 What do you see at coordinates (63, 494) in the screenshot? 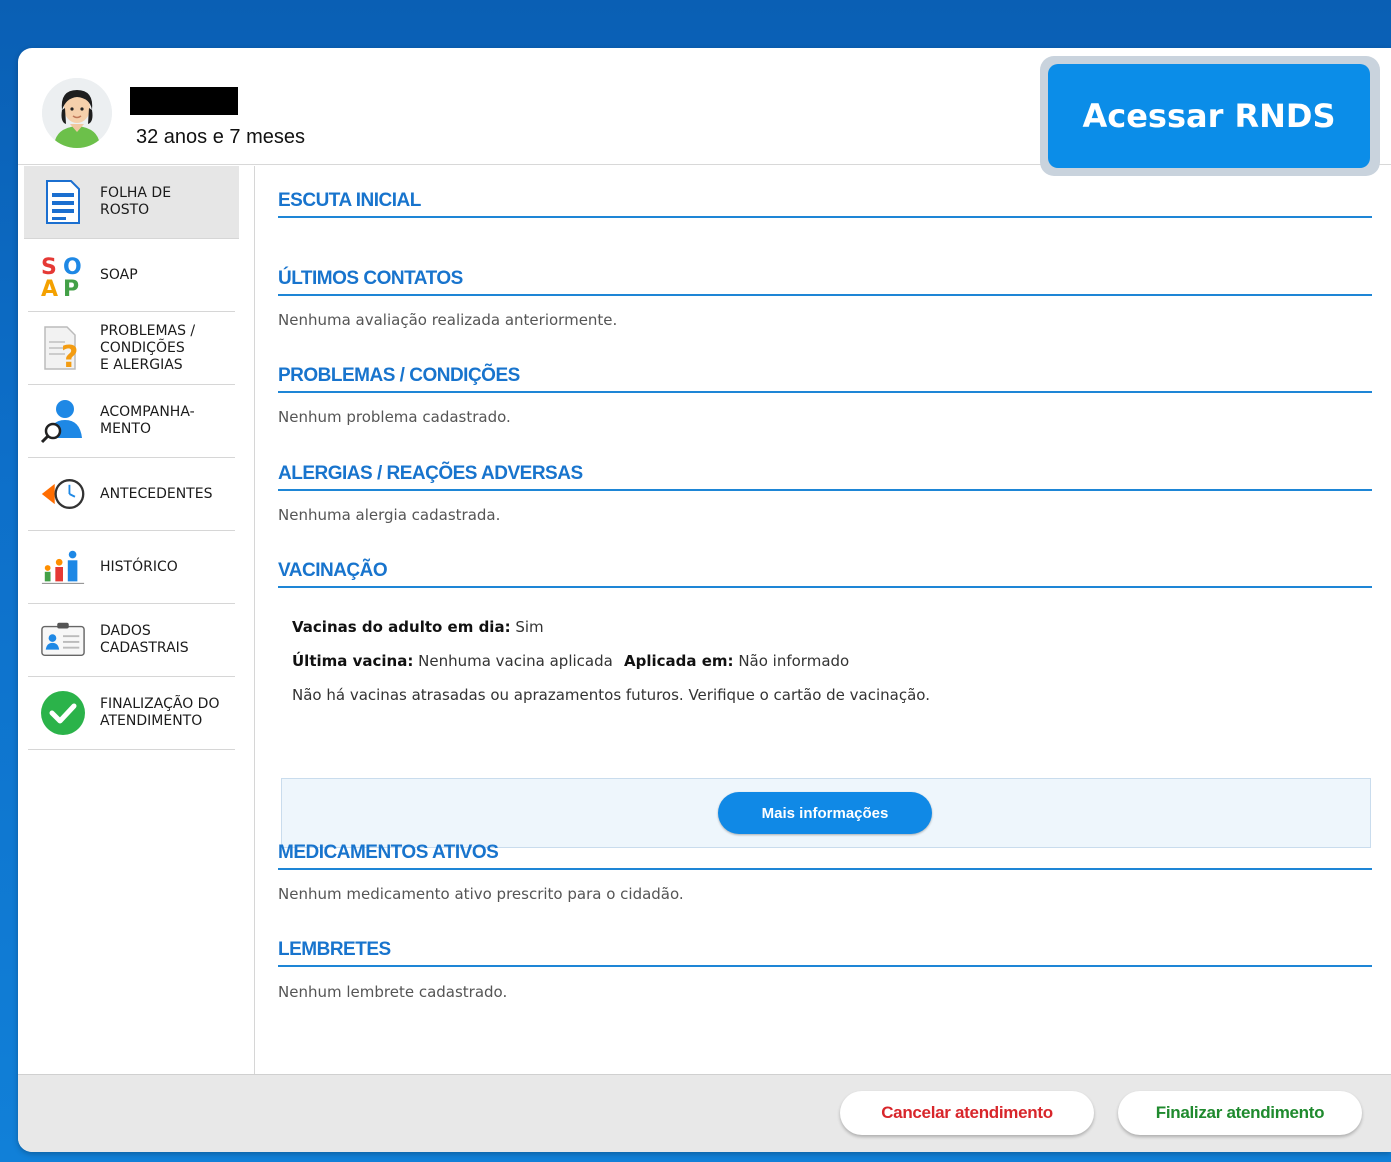
I see `clock-back-icon` at bounding box center [63, 494].